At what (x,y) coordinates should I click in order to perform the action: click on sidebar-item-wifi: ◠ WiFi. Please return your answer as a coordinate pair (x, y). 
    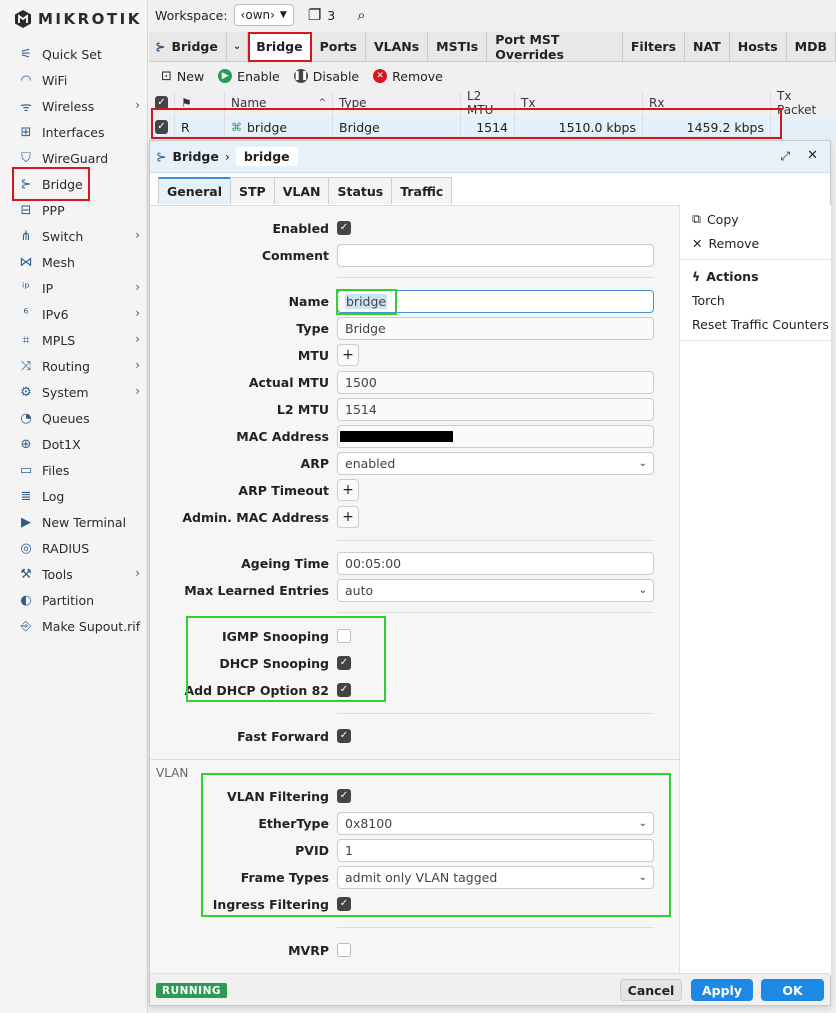
    Looking at the image, I should click on (74, 80).